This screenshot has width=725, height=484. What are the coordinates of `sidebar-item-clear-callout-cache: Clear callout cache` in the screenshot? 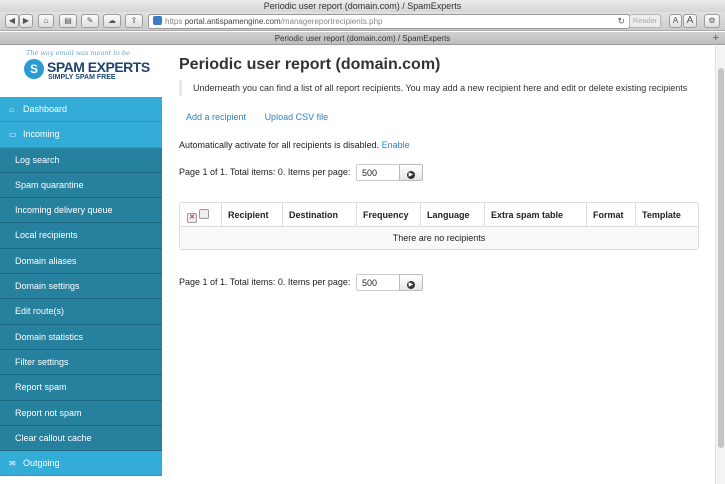 It's located at (81, 438).